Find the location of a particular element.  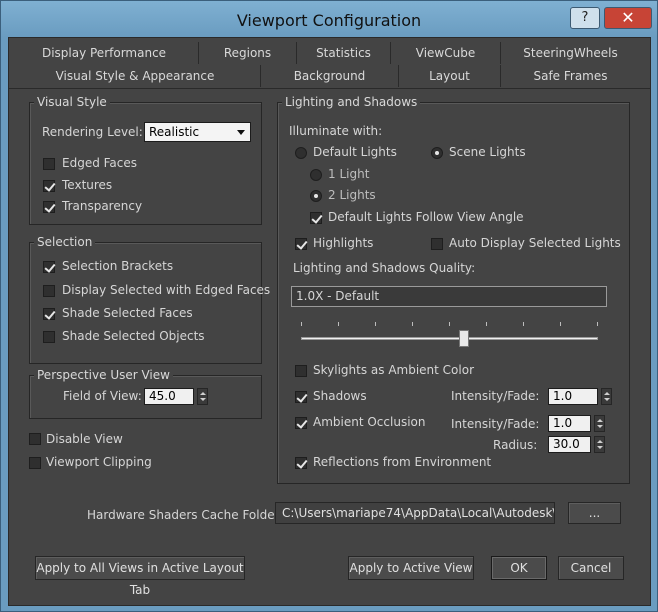

illuminate-with-label: Illuminate with: is located at coordinates (336, 131).